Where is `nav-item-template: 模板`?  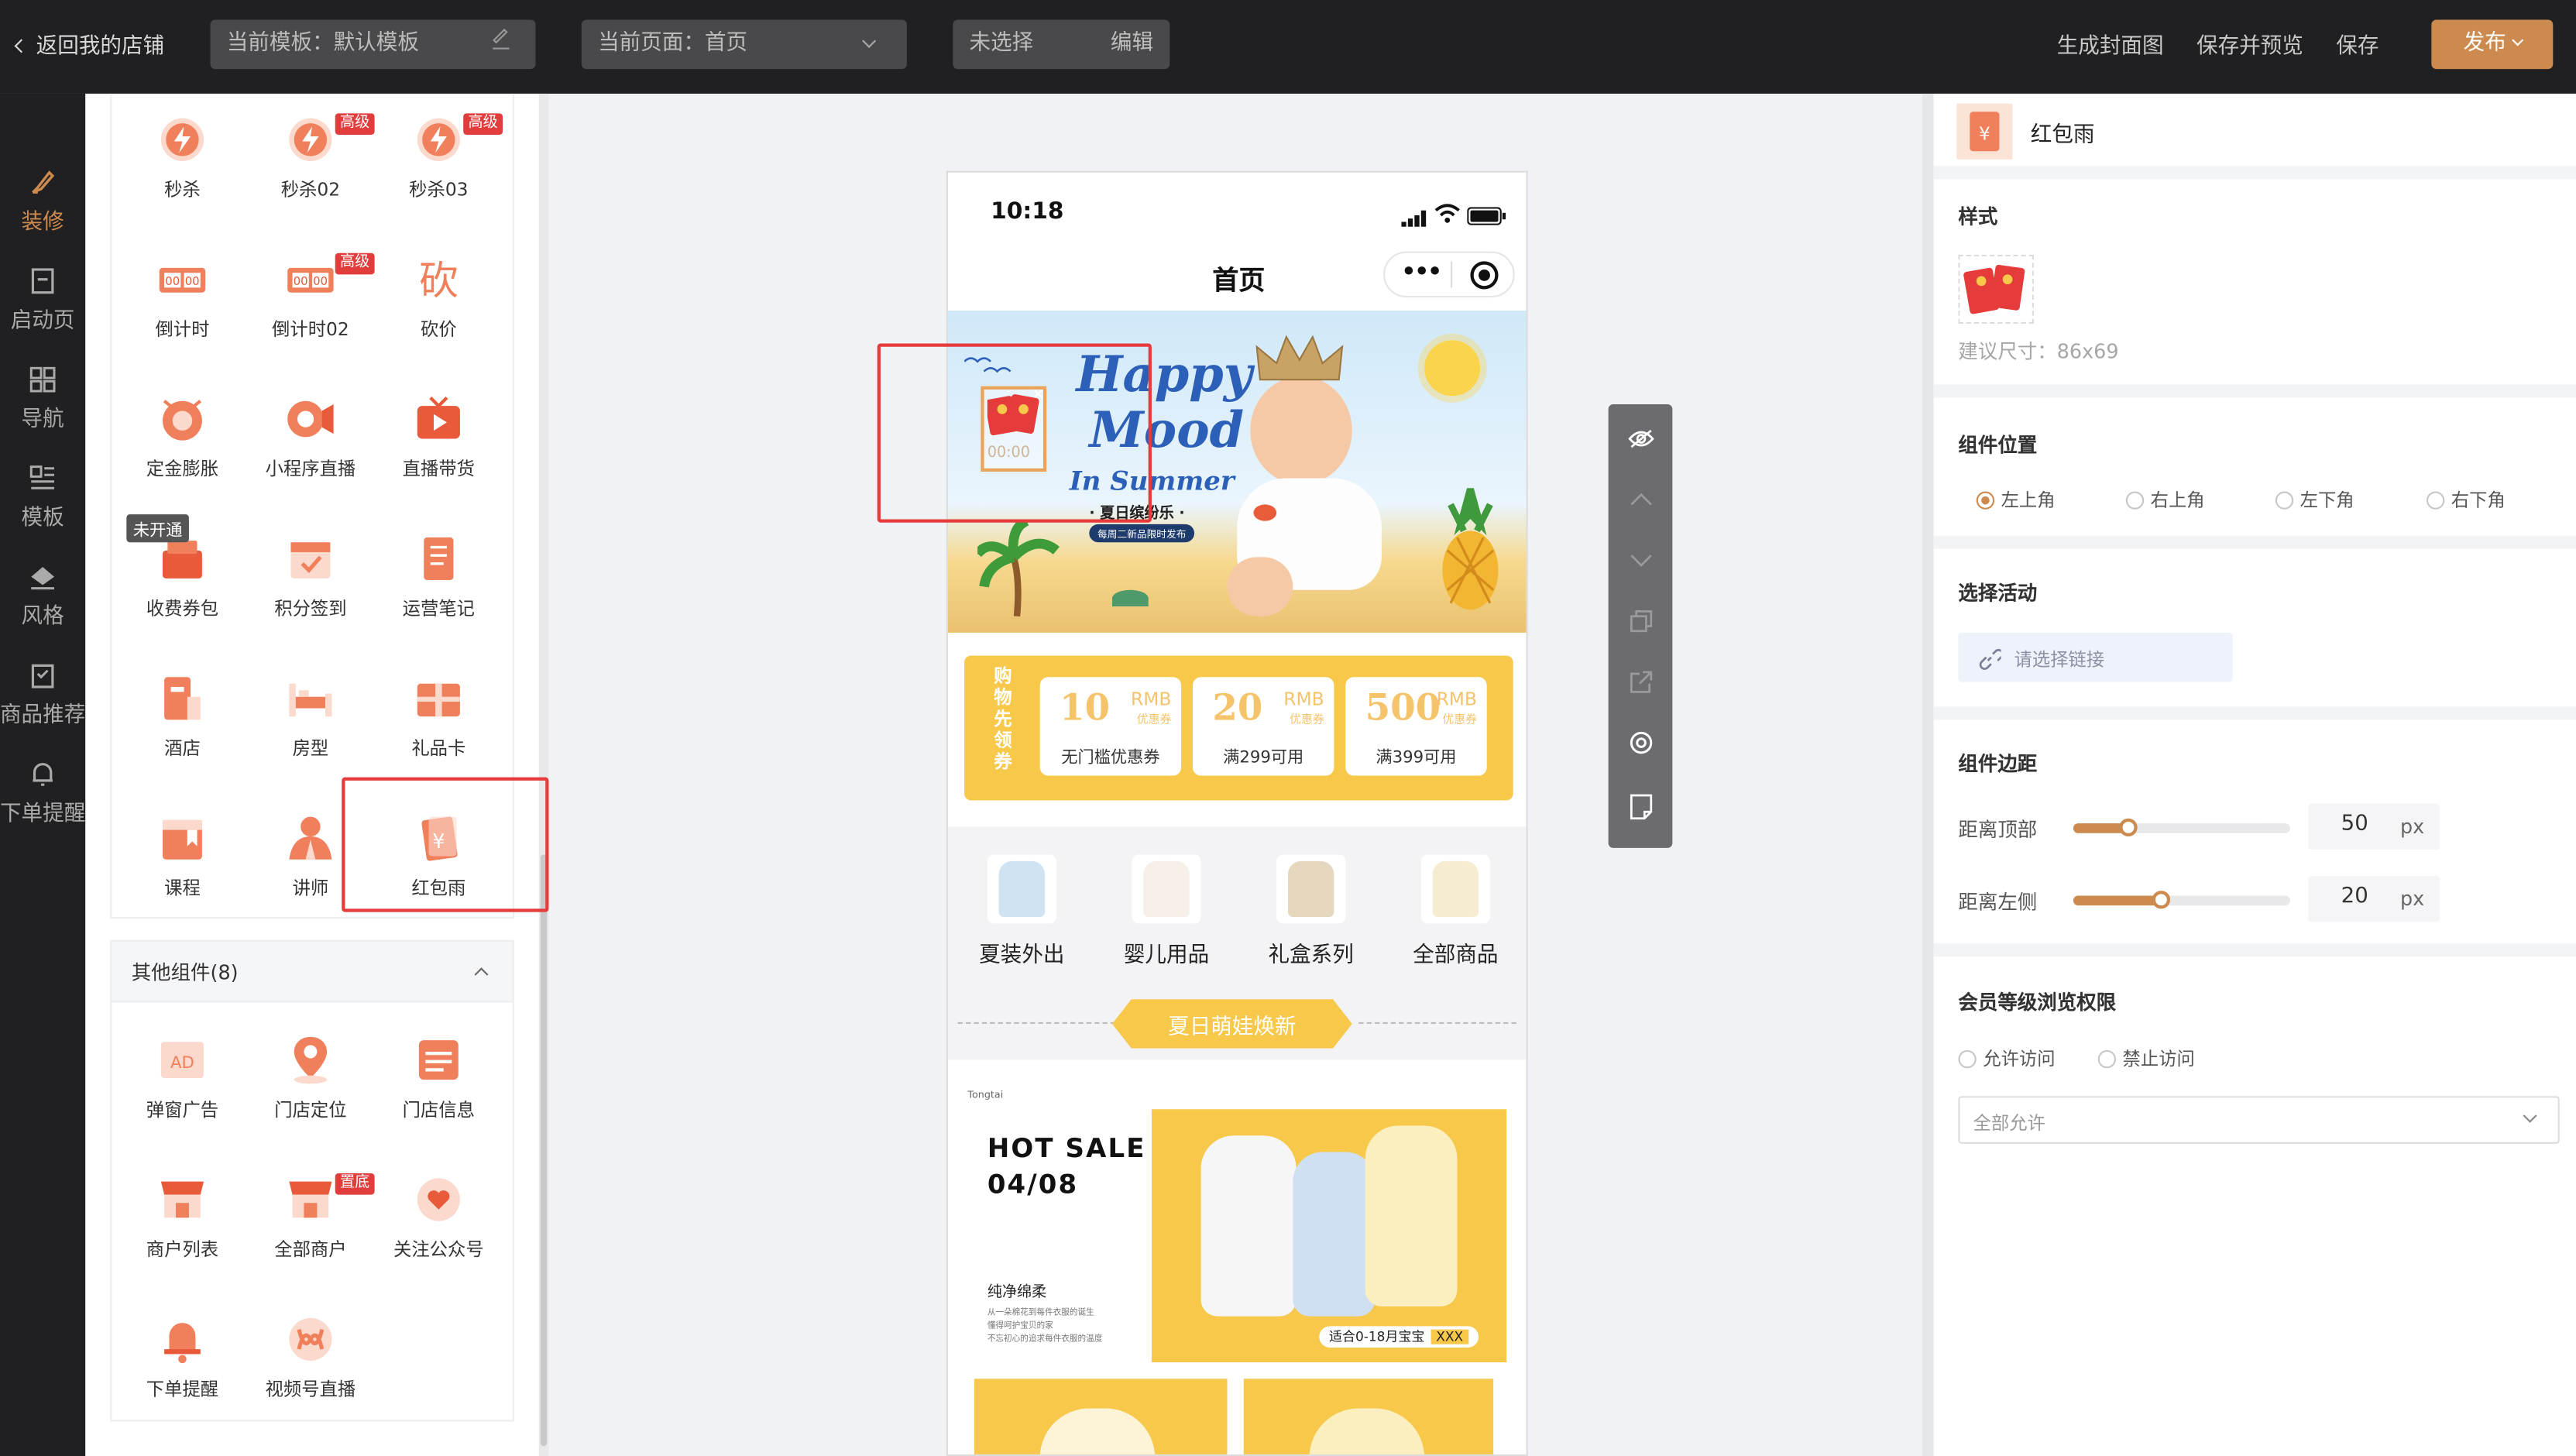 nav-item-template: 模板 is located at coordinates (42, 503).